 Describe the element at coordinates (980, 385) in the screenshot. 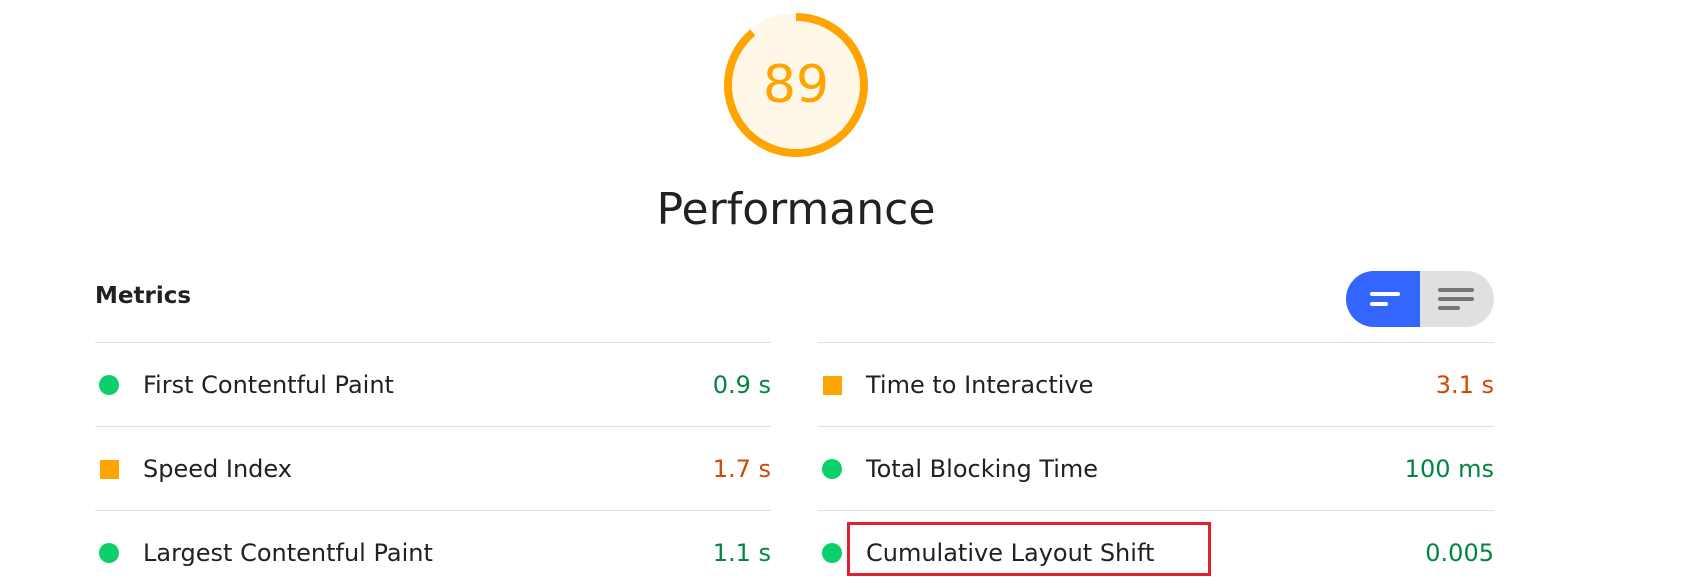

I see `metric-label: Time to Interactive` at that location.